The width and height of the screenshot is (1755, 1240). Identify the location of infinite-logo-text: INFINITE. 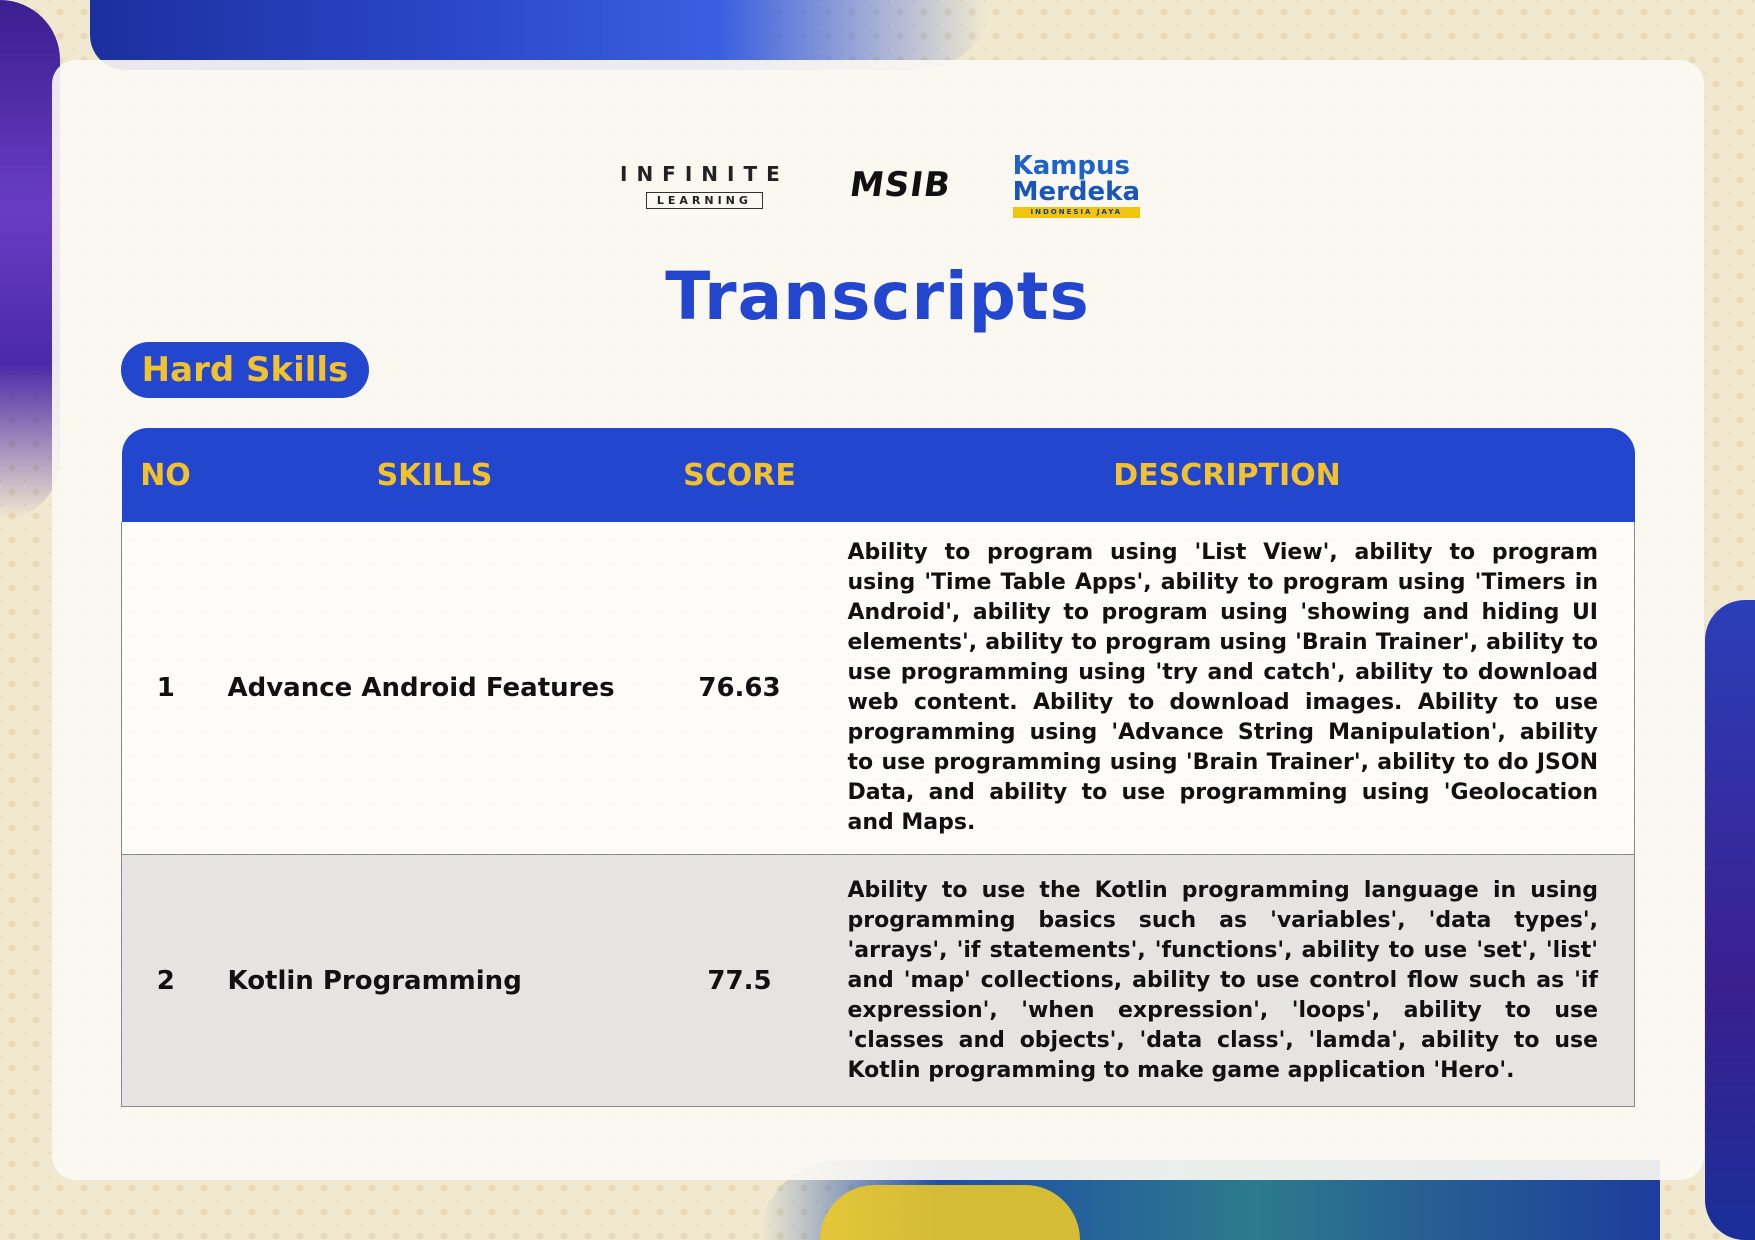
(704, 173).